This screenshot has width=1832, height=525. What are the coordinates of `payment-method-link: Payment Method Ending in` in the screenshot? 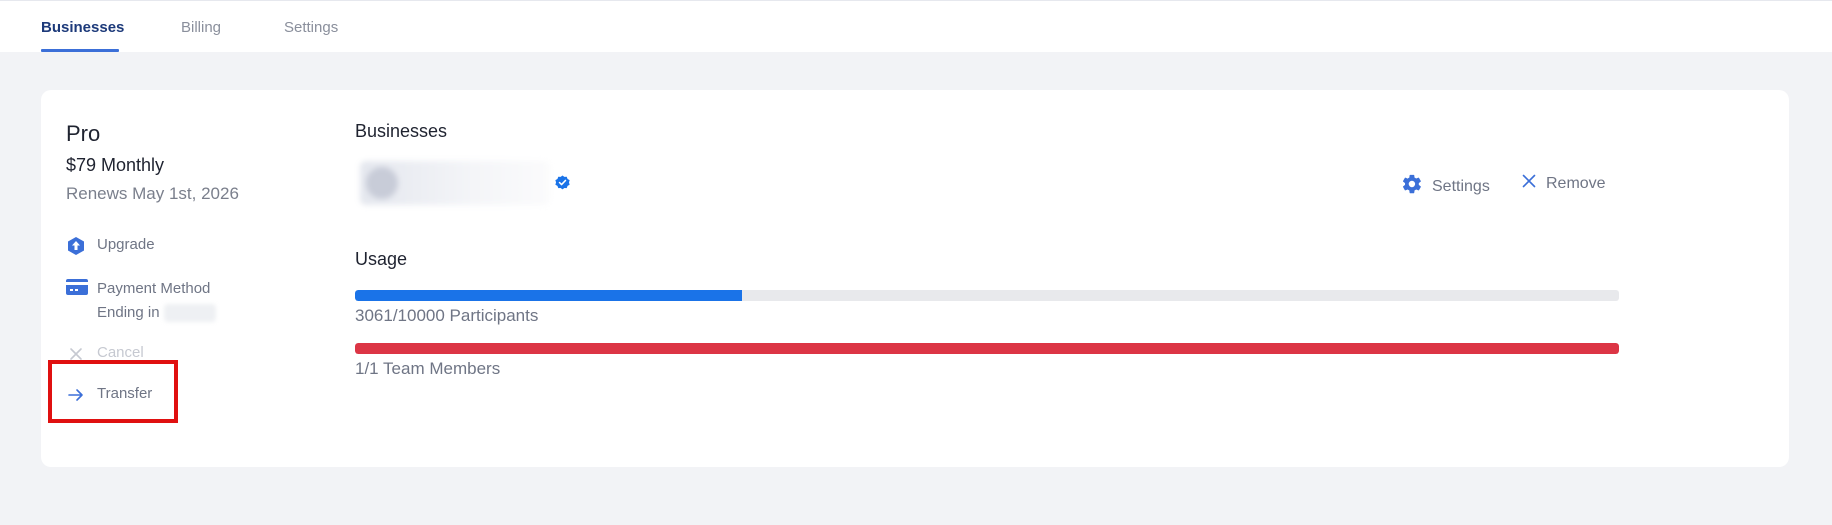 It's located at (141, 301).